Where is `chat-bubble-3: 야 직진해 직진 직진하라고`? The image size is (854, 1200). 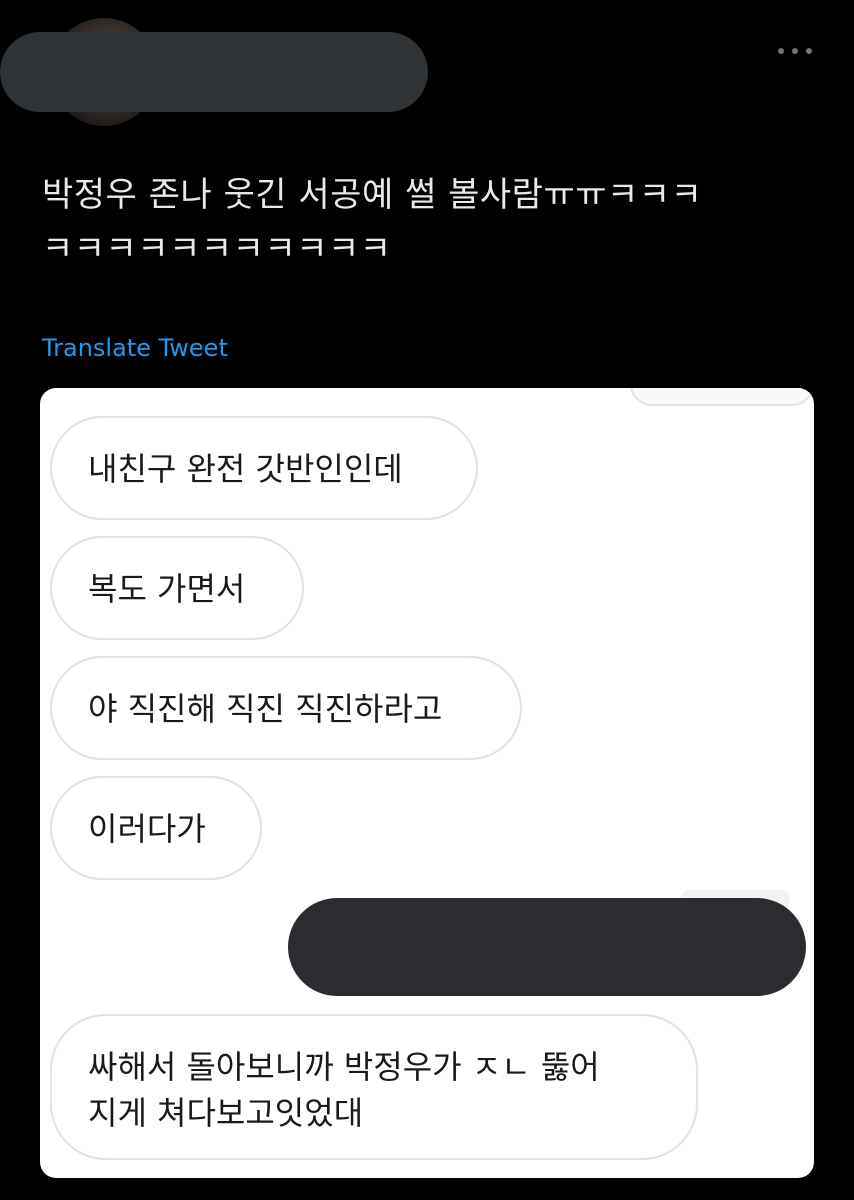 chat-bubble-3: 야 직진해 직진 직진하라고 is located at coordinates (286, 708).